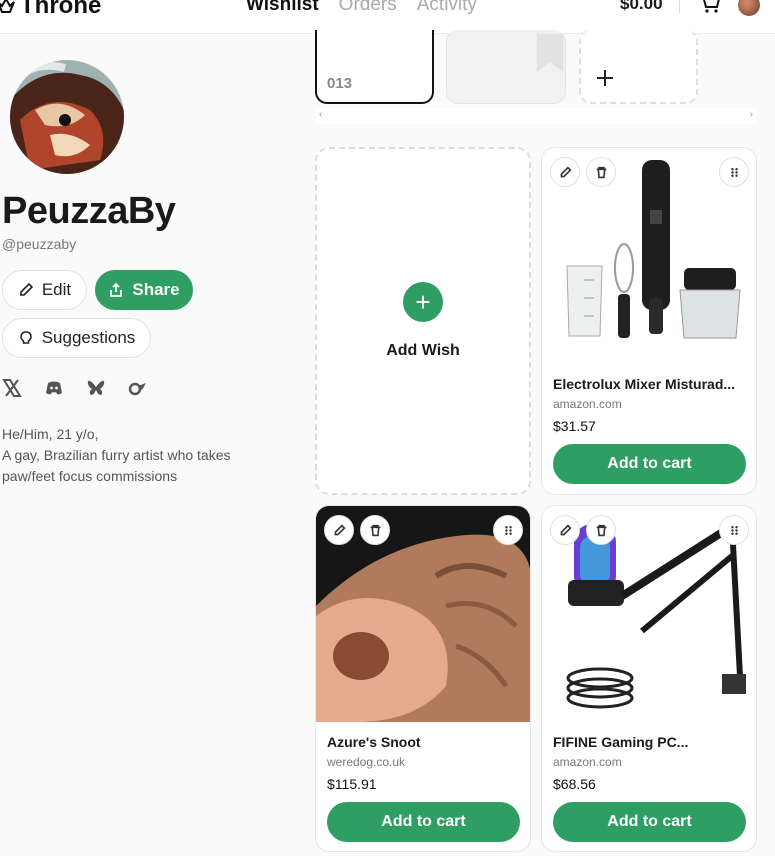 The width and height of the screenshot is (775, 856). I want to click on brand-logo: Throne, so click(50, 10).